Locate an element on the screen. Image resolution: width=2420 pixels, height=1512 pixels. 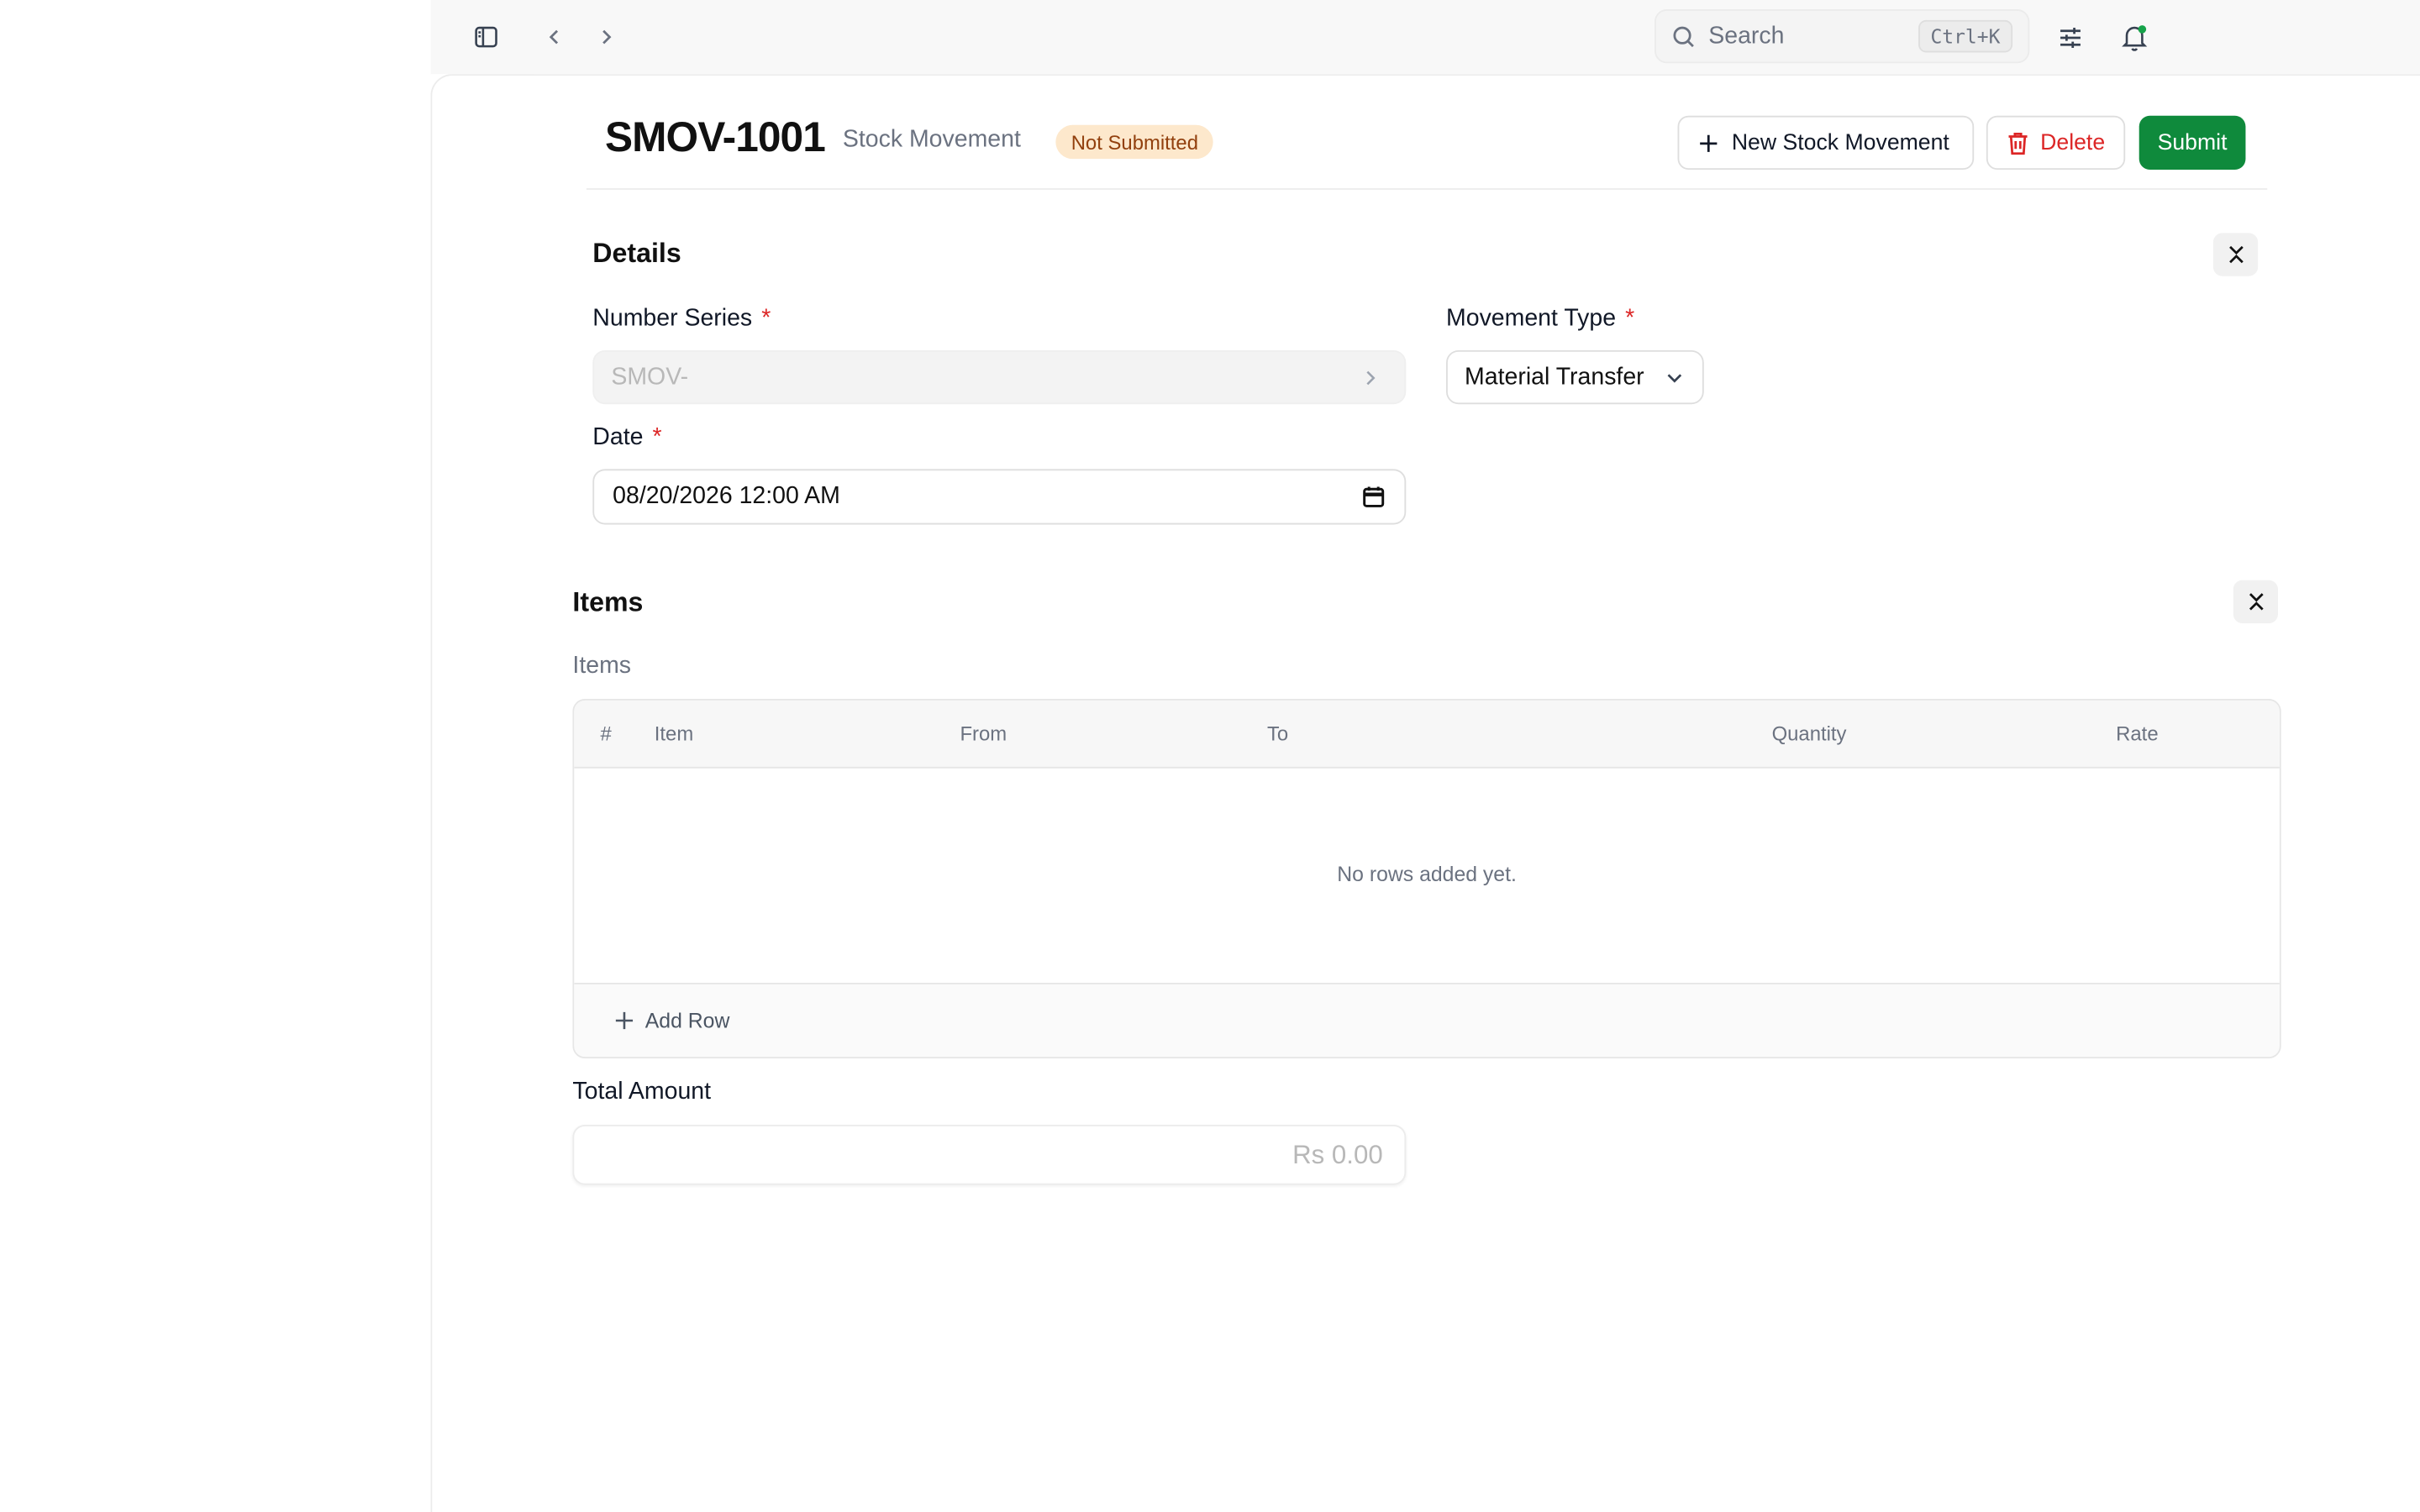
number-series-field: SMOV- is located at coordinates (999, 377).